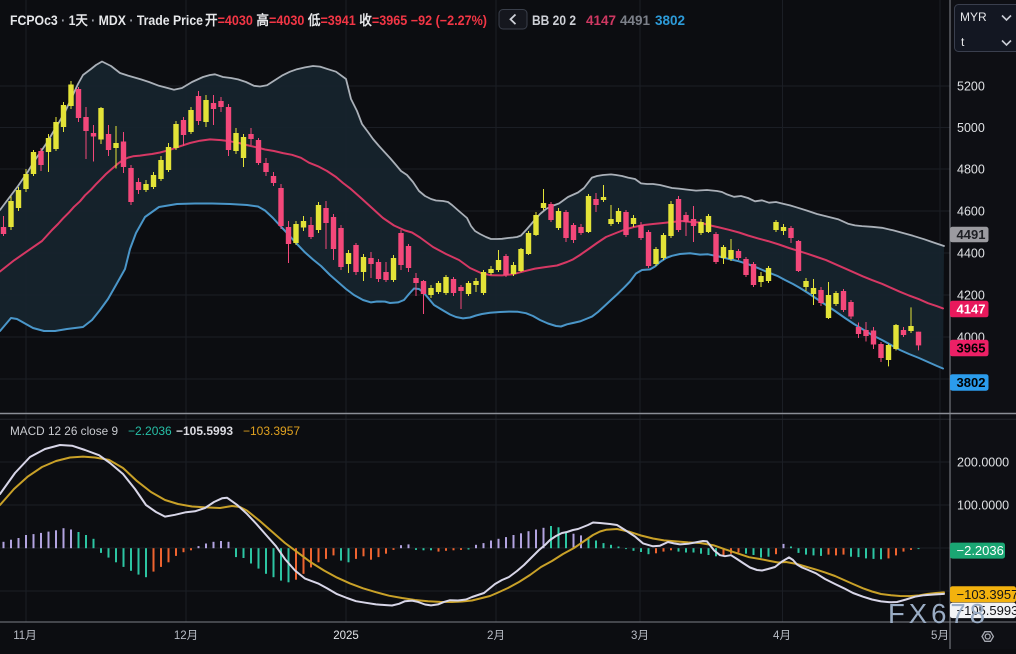  What do you see at coordinates (938, 613) in the screenshot?
I see `svg-text: FX678` at bounding box center [938, 613].